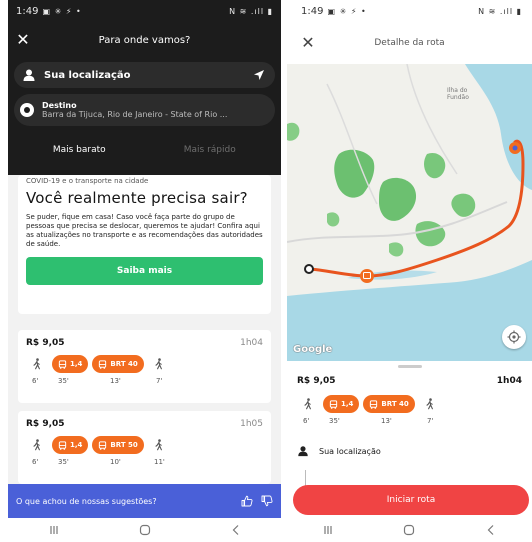  What do you see at coordinates (27, 110) in the screenshot?
I see `destination-marker-icon` at bounding box center [27, 110].